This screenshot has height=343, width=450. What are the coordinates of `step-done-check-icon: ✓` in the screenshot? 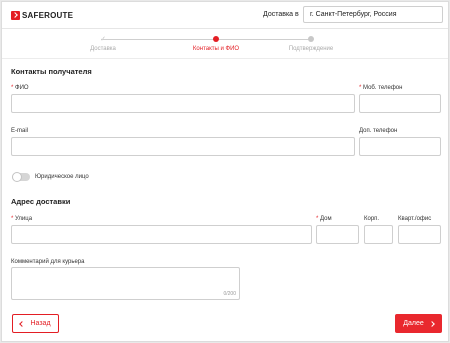 It's located at (103, 39).